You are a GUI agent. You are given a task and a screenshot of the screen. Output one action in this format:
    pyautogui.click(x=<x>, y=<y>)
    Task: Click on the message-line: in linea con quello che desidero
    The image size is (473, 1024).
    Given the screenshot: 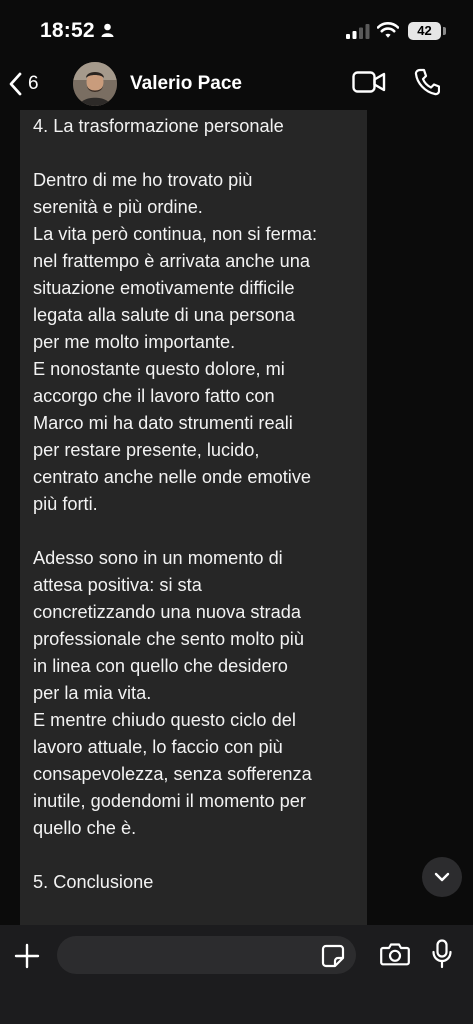 What is the action you would take?
    pyautogui.click(x=160, y=666)
    